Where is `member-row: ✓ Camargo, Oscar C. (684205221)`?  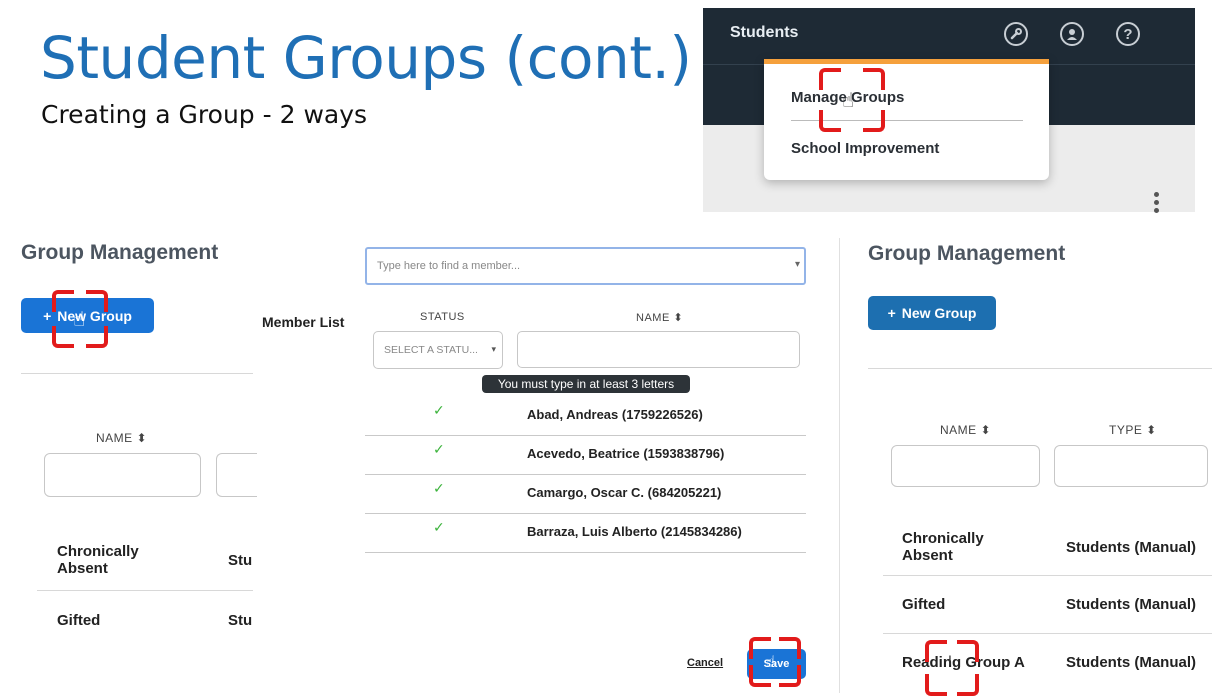 member-row: ✓ Camargo, Oscar C. (684205221) is located at coordinates (585, 494).